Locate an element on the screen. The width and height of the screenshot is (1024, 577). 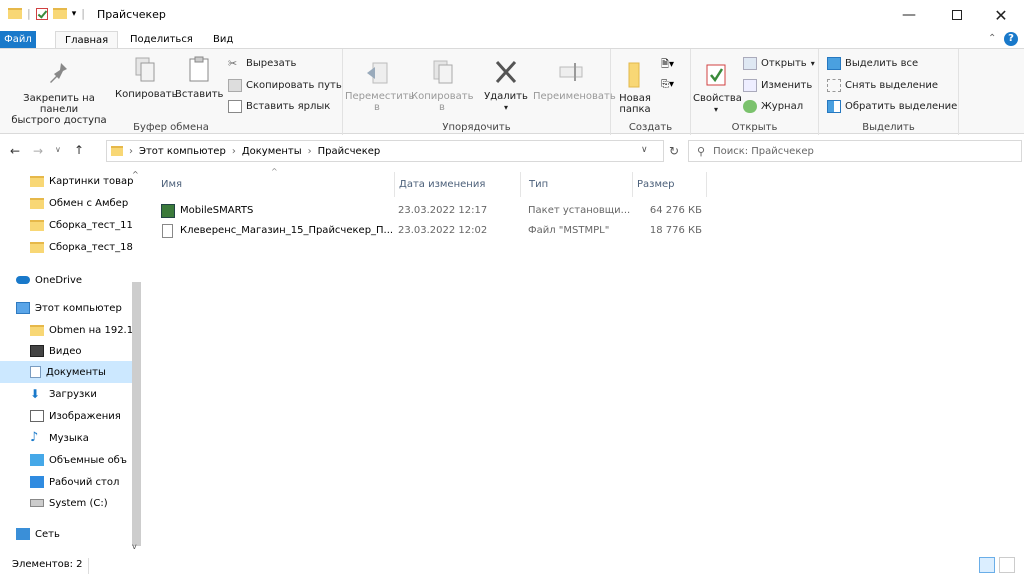
cloud-icon is located at coordinates (23, 280).